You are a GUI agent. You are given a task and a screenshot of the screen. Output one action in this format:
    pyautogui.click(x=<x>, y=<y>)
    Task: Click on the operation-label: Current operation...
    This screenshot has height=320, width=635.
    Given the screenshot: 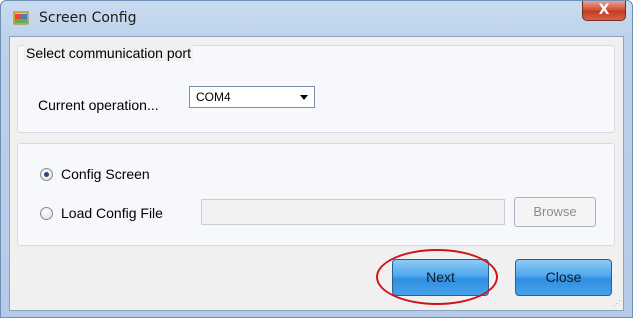 What is the action you would take?
    pyautogui.click(x=98, y=105)
    